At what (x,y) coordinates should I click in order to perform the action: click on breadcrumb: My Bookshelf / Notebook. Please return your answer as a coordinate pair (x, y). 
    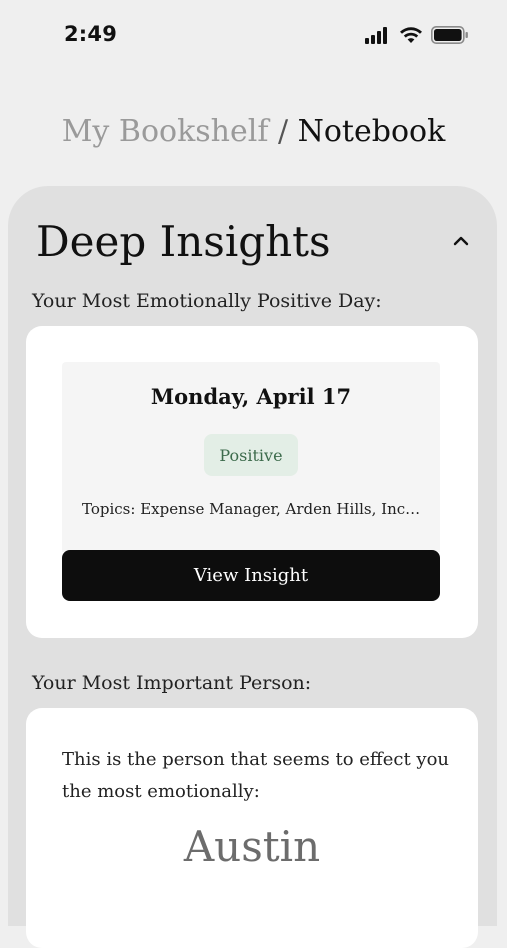
    Looking at the image, I should click on (253, 132).